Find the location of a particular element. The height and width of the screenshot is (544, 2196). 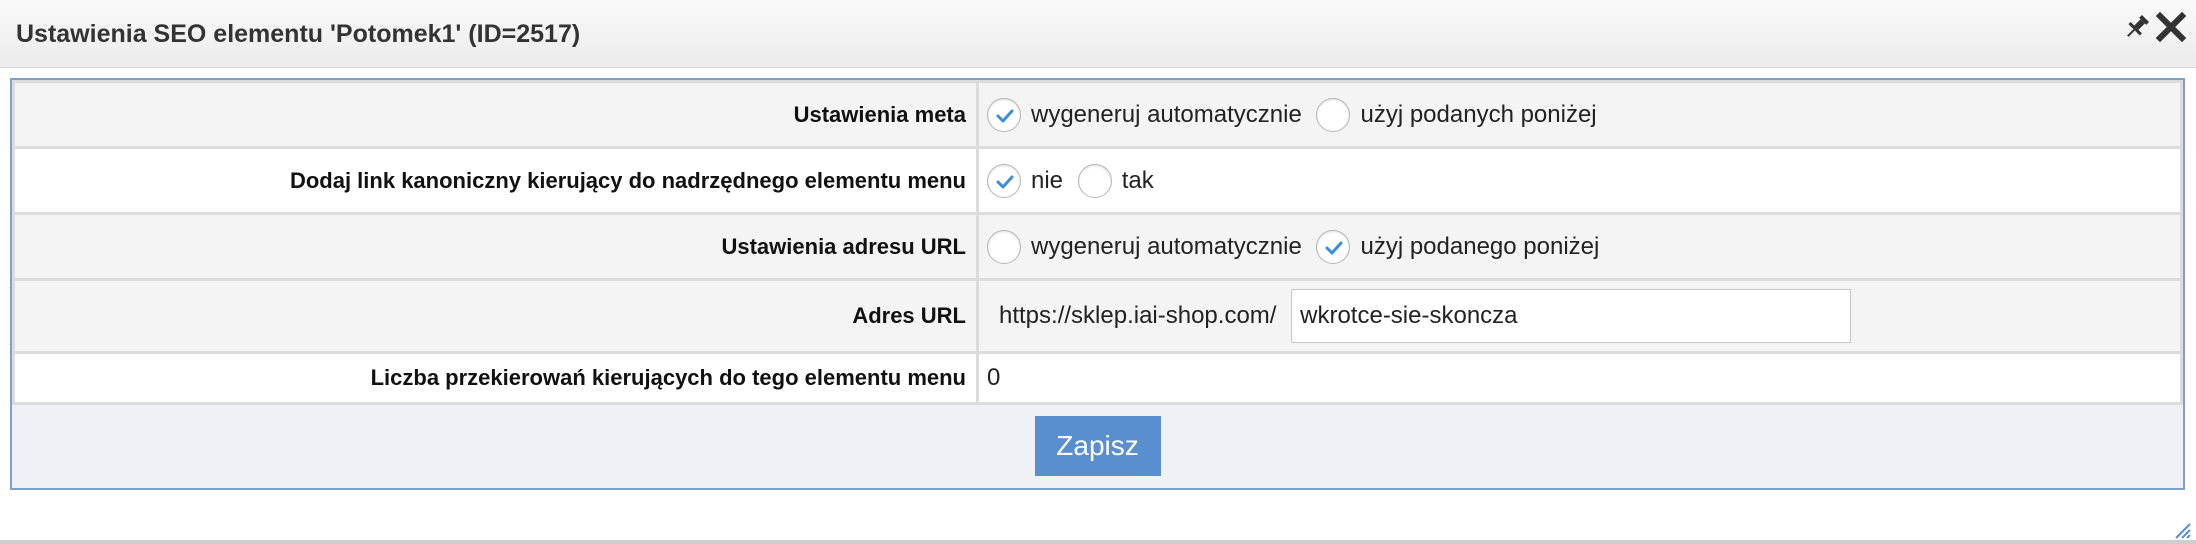

save-button: Zapisz is located at coordinates (1097, 446).